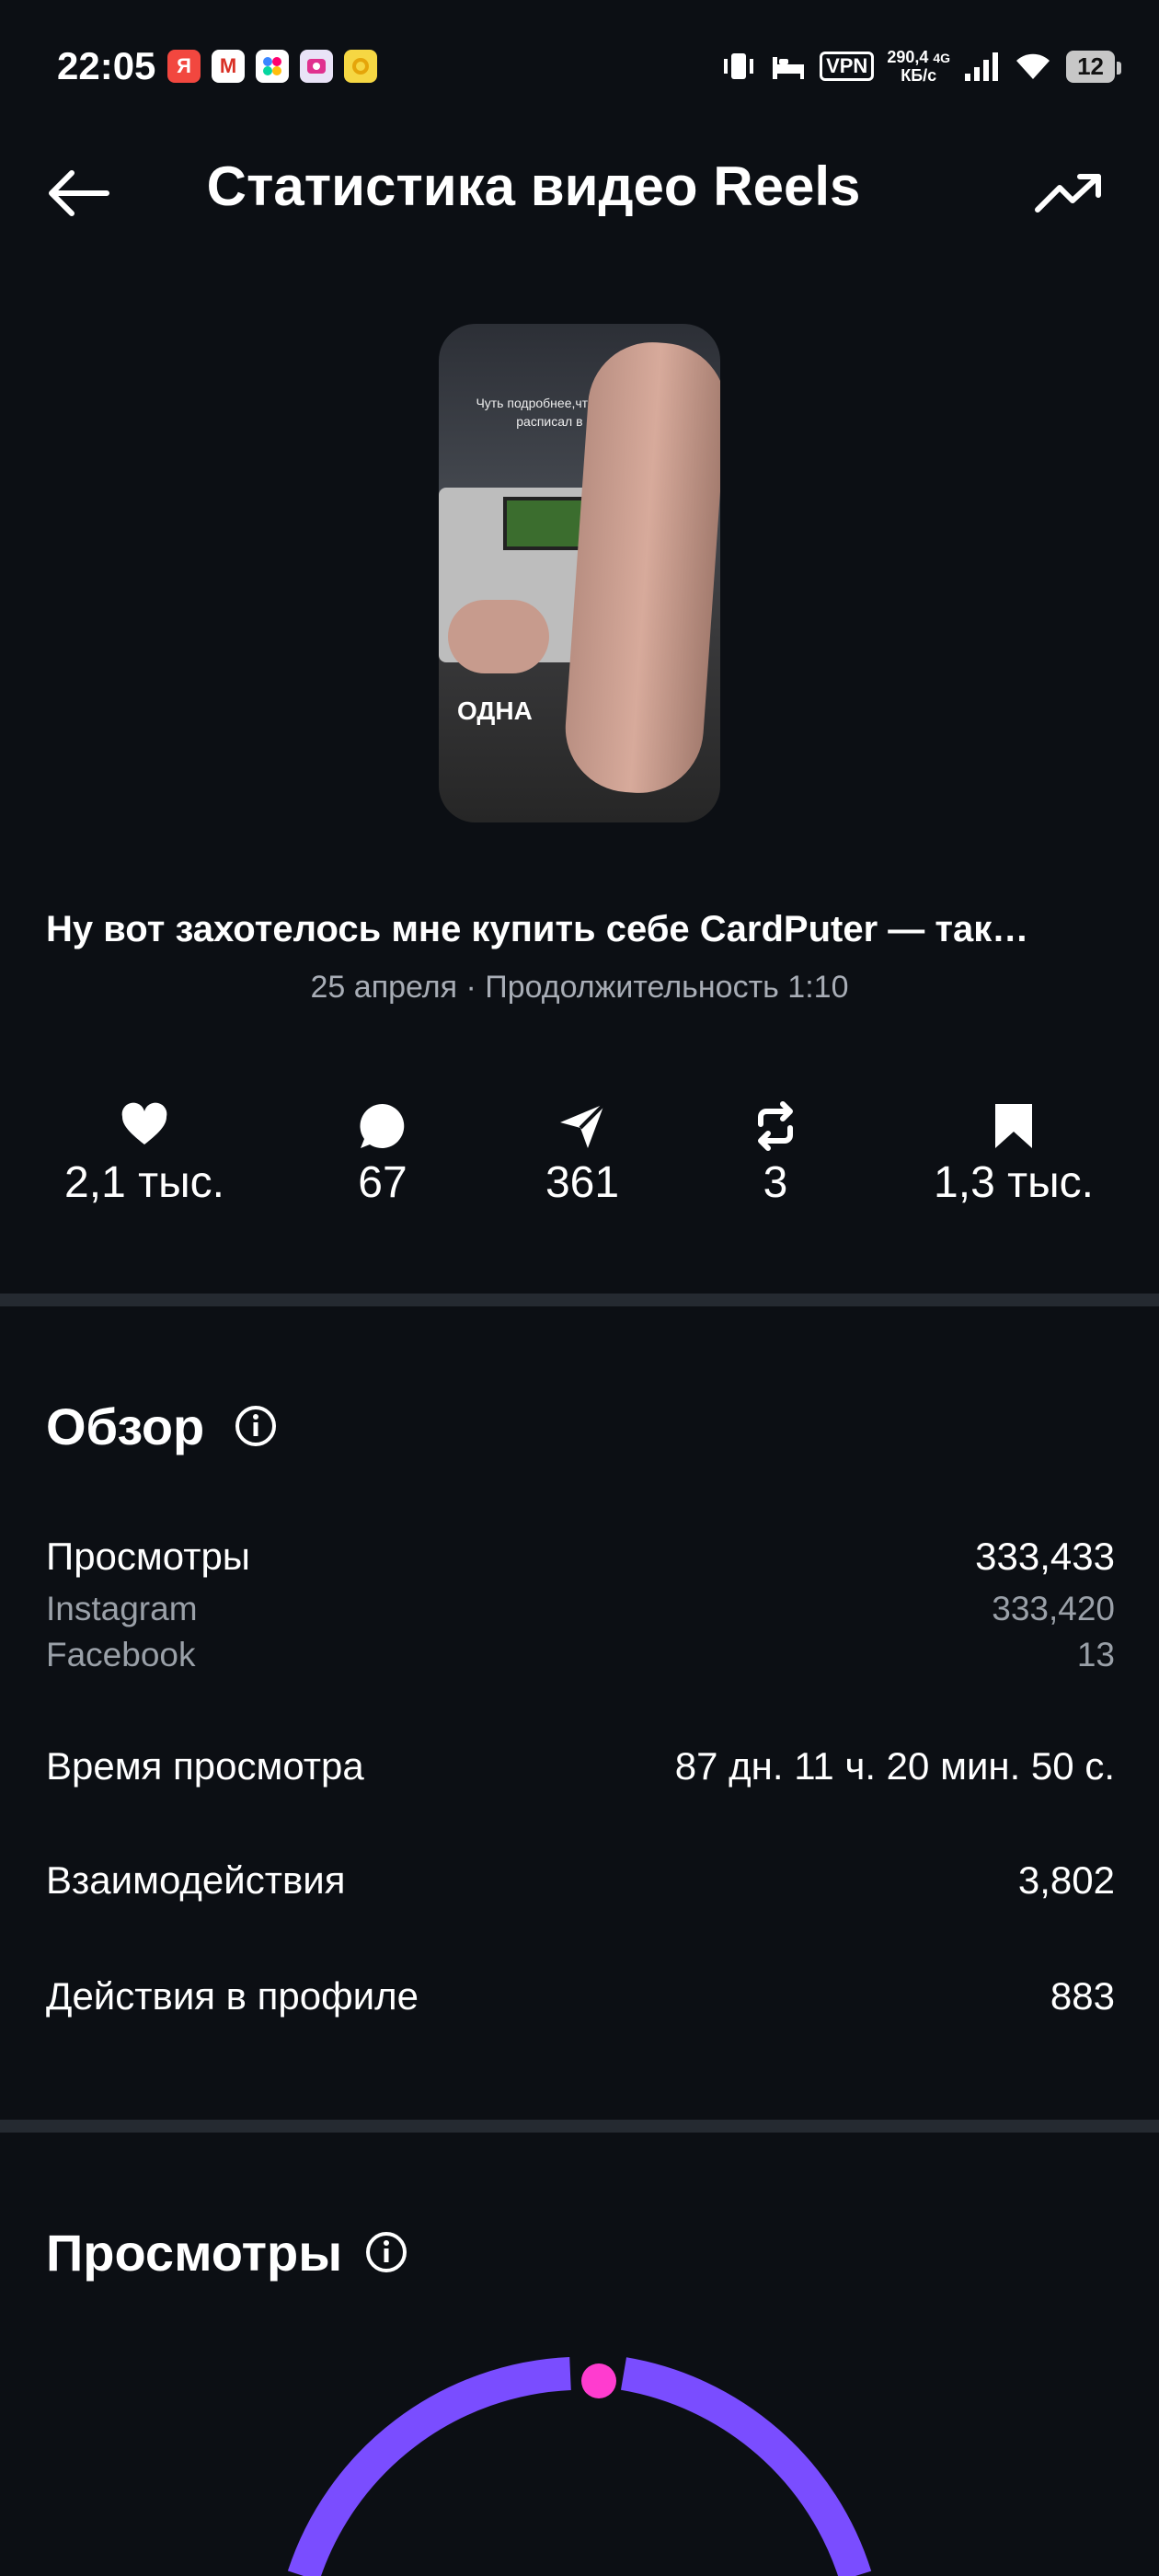 This screenshot has width=1159, height=2576. What do you see at coordinates (184, 66) in the screenshot?
I see `yandex-icon: Я` at bounding box center [184, 66].